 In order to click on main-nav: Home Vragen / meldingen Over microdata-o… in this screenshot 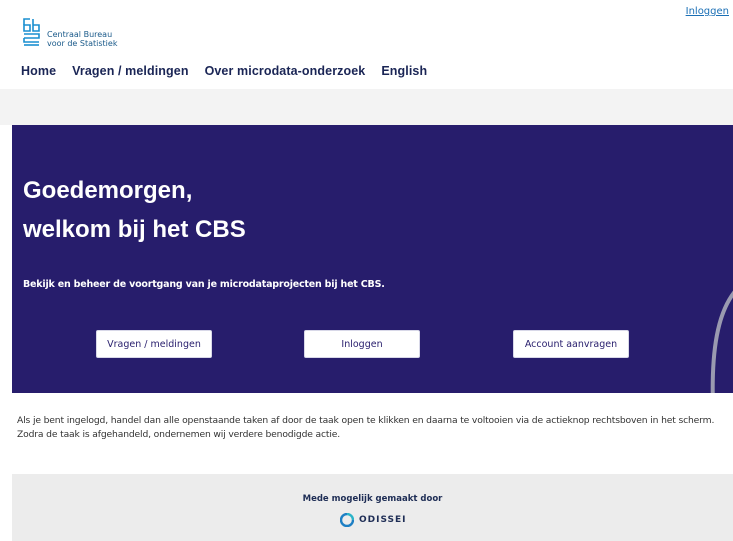, I will do `click(224, 71)`.